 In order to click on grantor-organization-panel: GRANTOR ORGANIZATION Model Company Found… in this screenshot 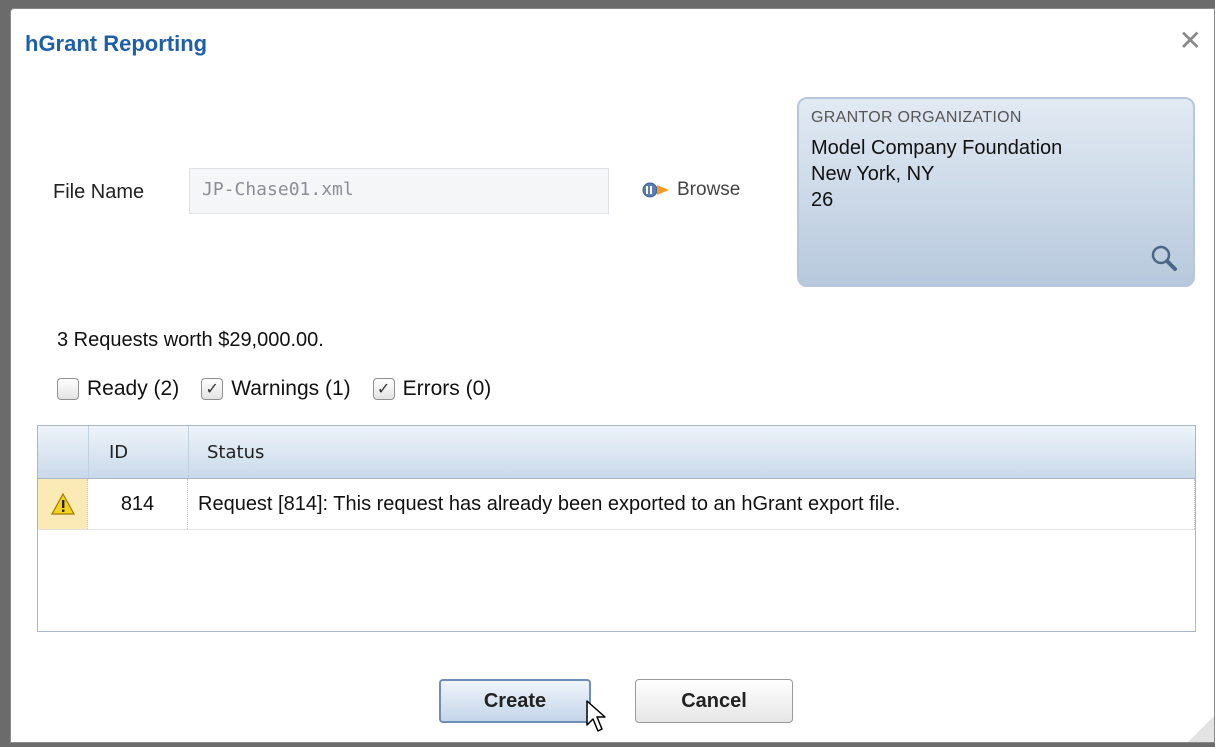, I will do `click(996, 192)`.